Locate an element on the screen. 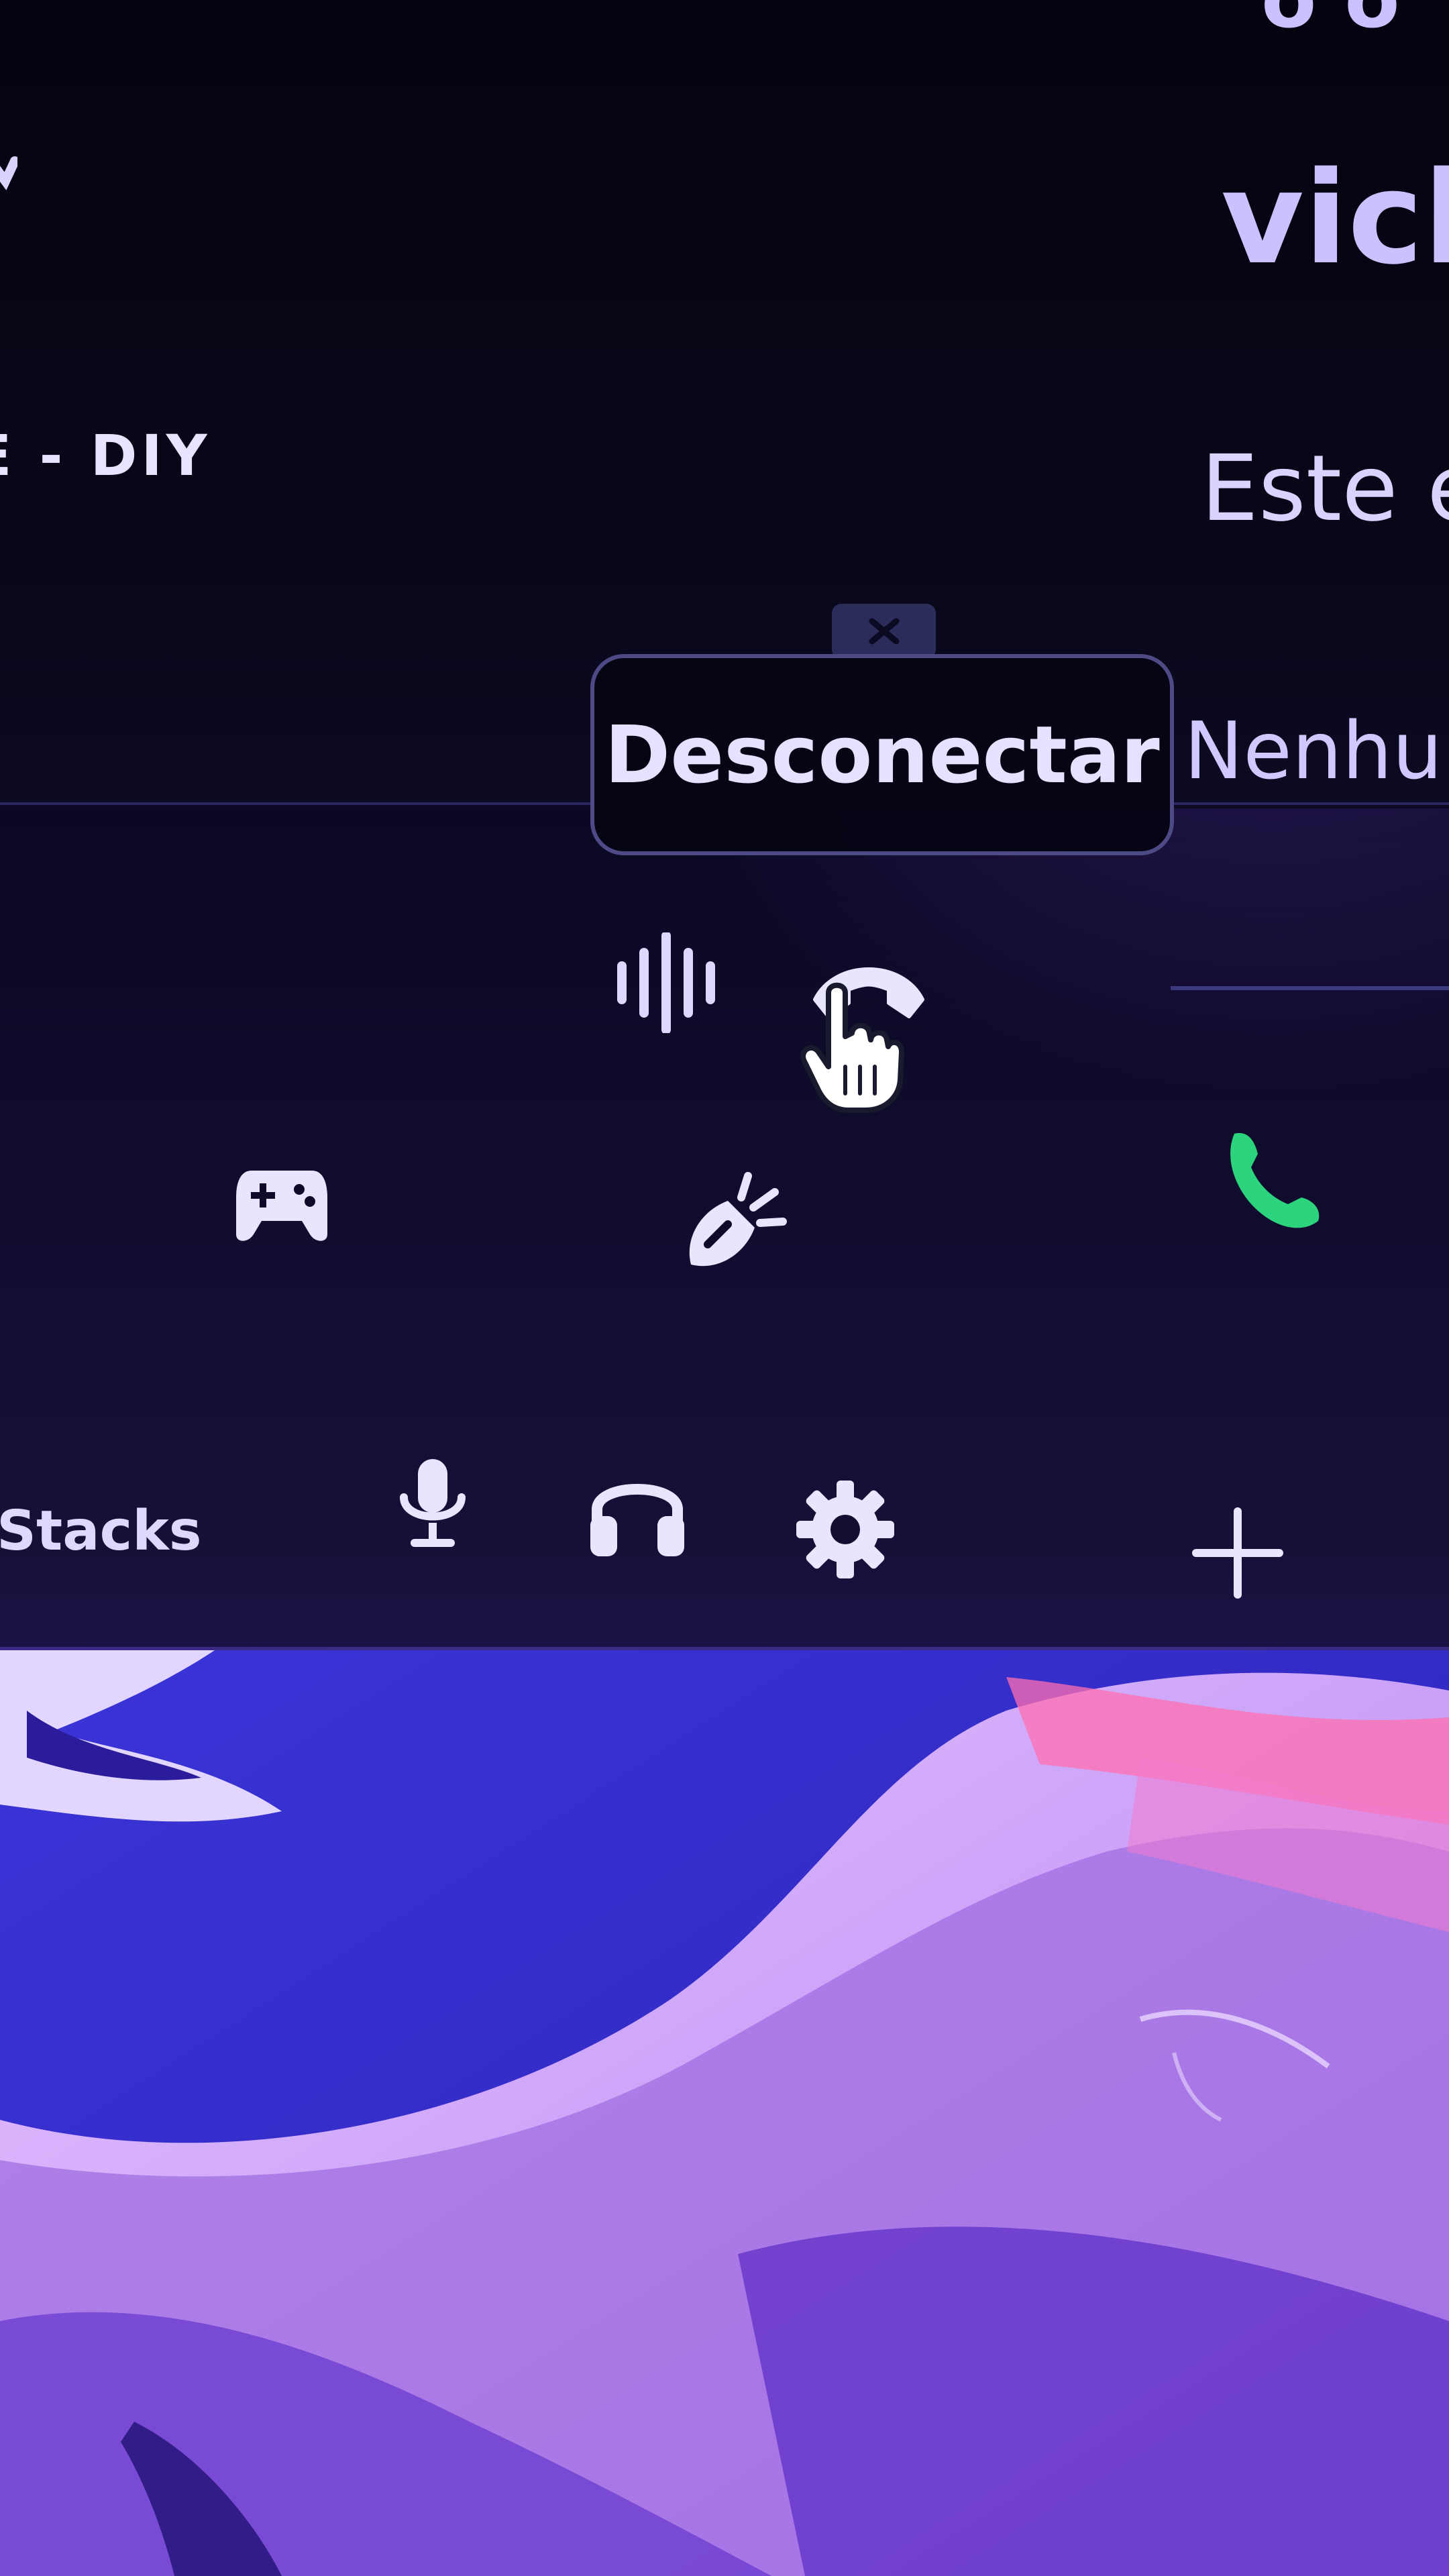  chevron-down-icon is located at coordinates (8, 177).